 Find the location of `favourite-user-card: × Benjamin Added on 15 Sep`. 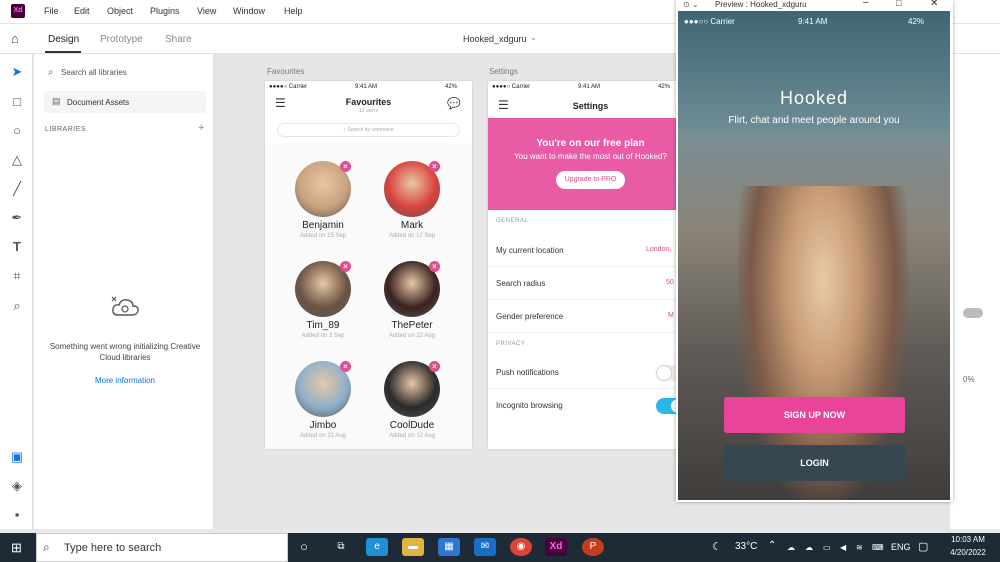

favourite-user-card: × Benjamin Added on 15 Sep is located at coordinates (323, 200).